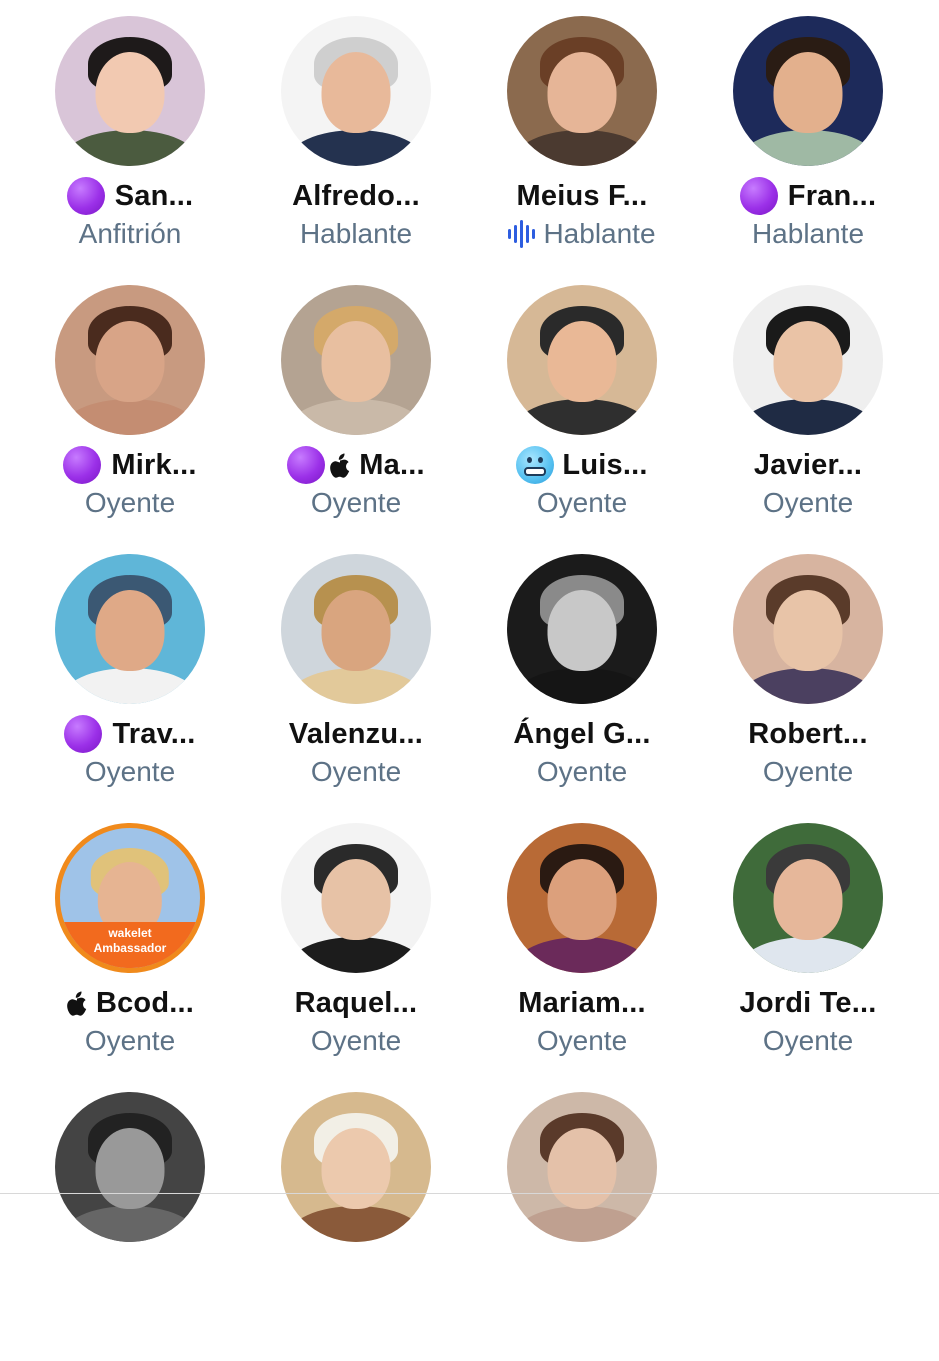  I want to click on divider, so click(469, 1193).